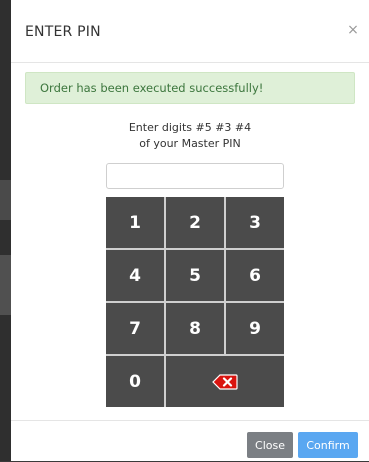 The width and height of the screenshot is (369, 462). I want to click on modal-footer: Close Confirm, so click(190, 441).